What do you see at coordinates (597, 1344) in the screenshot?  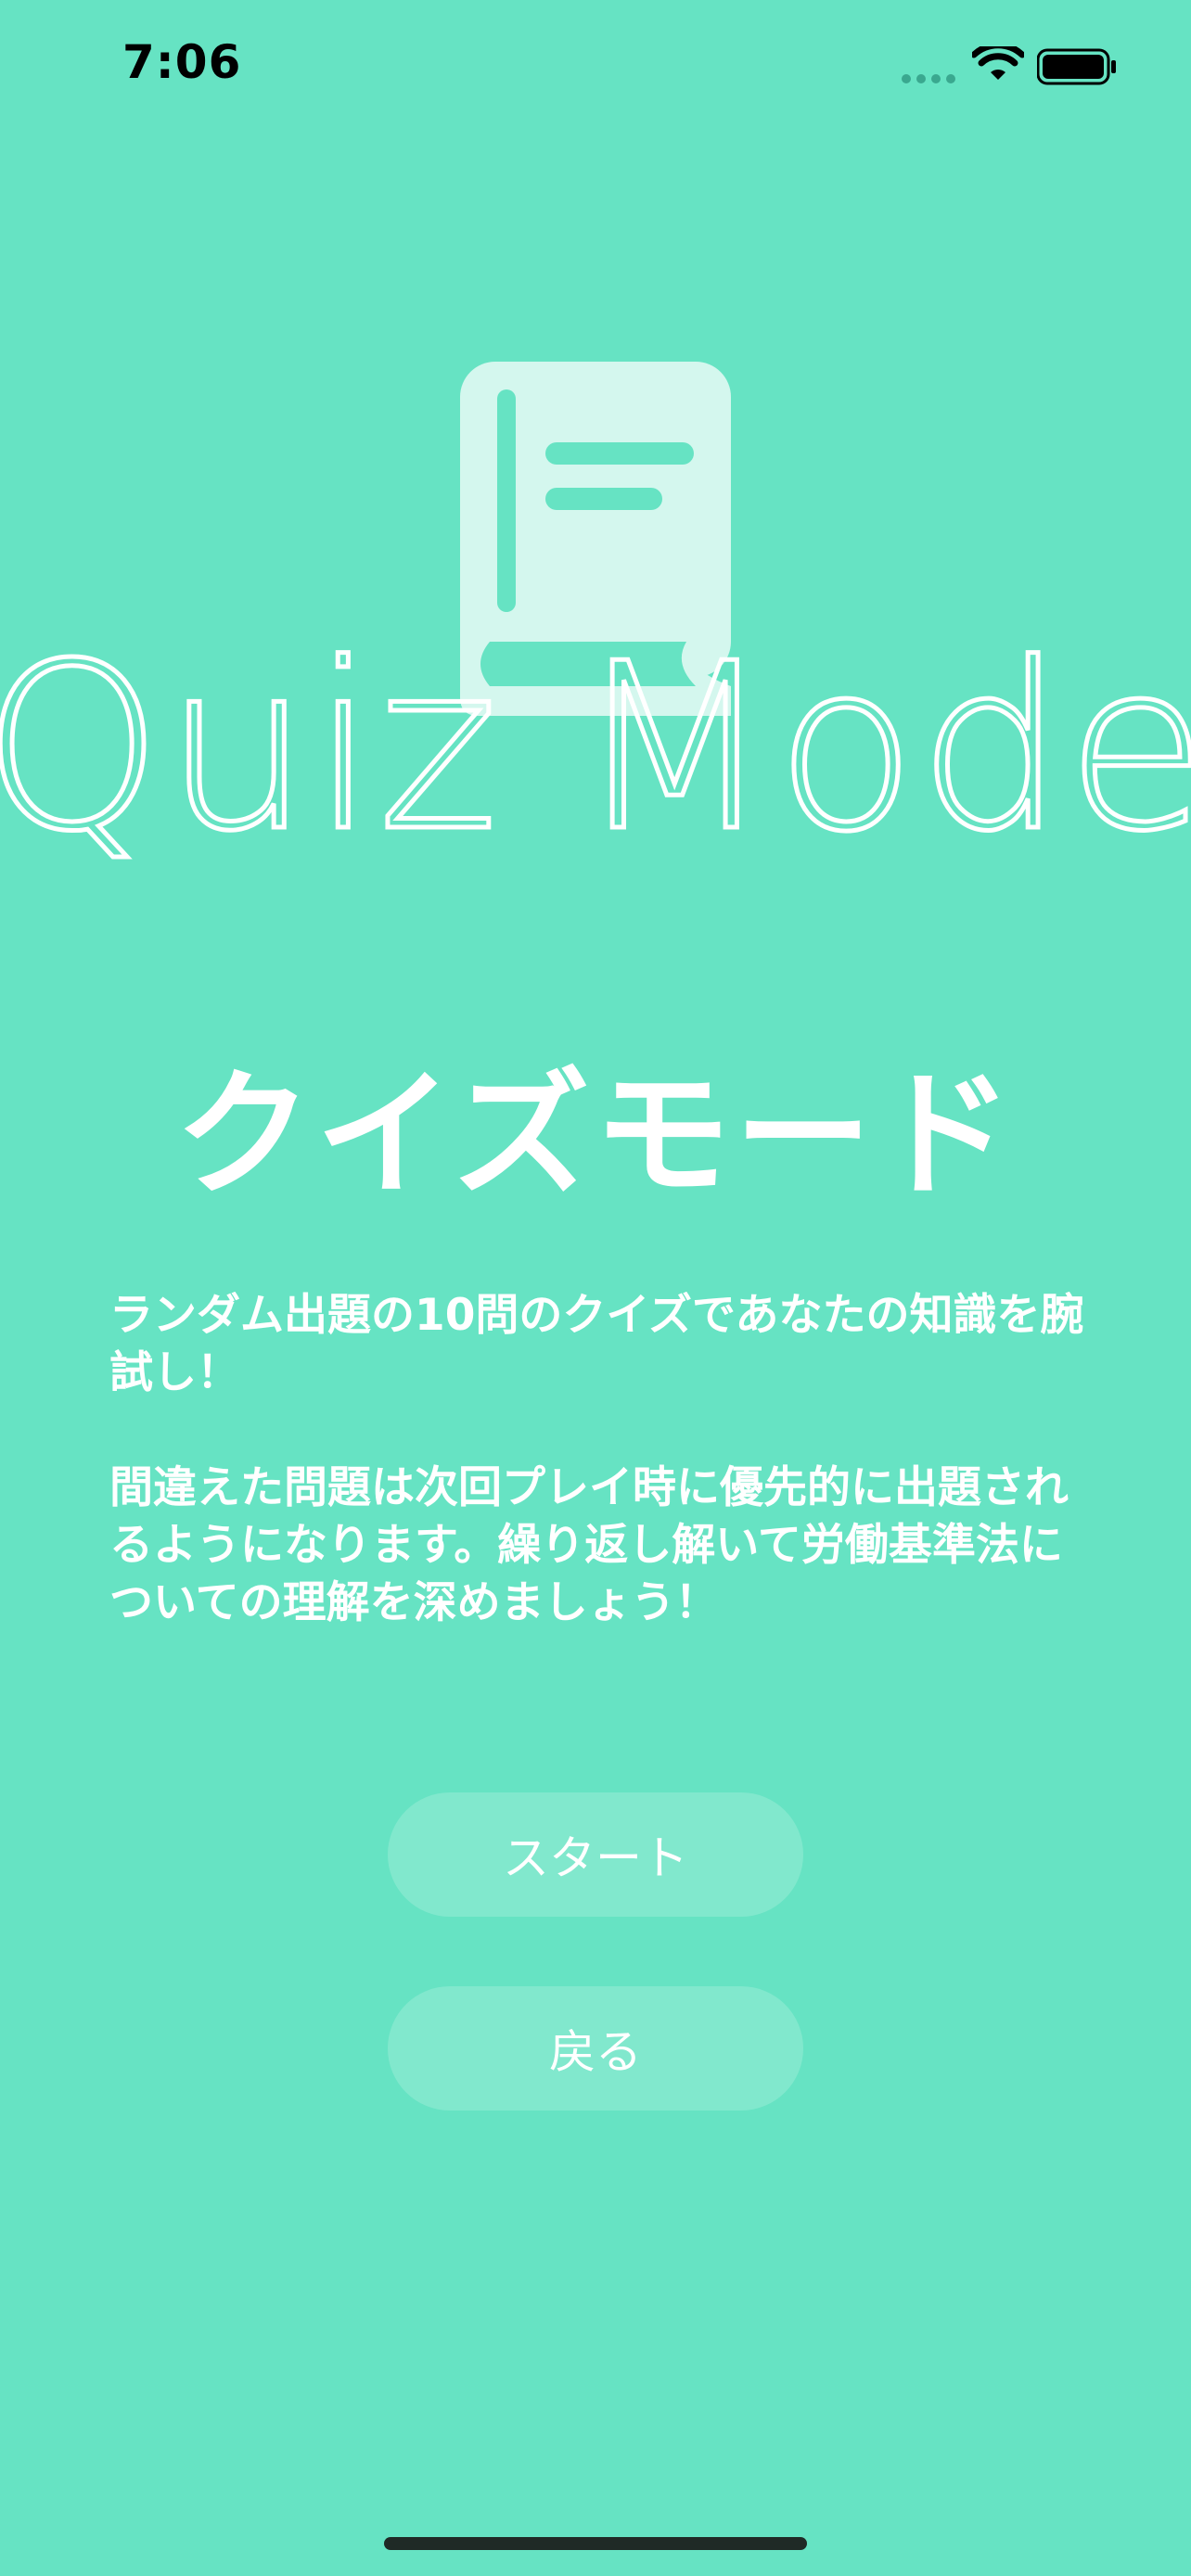 I see `description-paragraph-1: ランダム出題の10問のクイズであなたの知識を腕試し！` at bounding box center [597, 1344].